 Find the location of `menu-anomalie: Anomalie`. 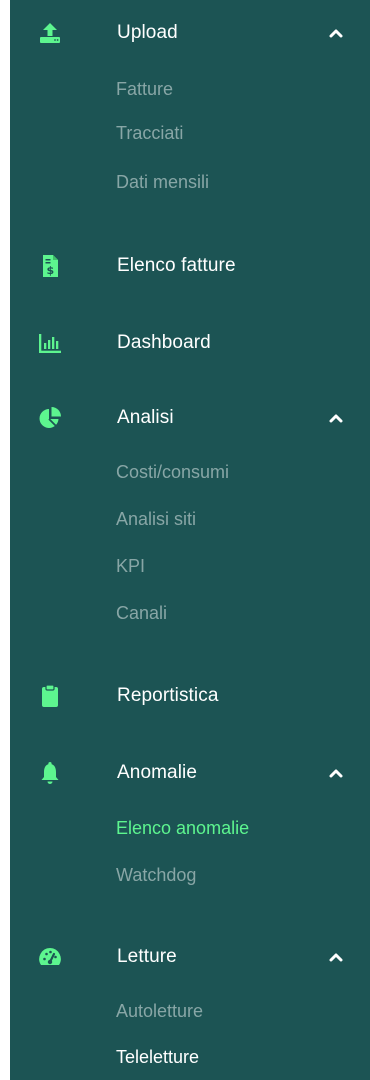

menu-anomalie: Anomalie is located at coordinates (190, 773).